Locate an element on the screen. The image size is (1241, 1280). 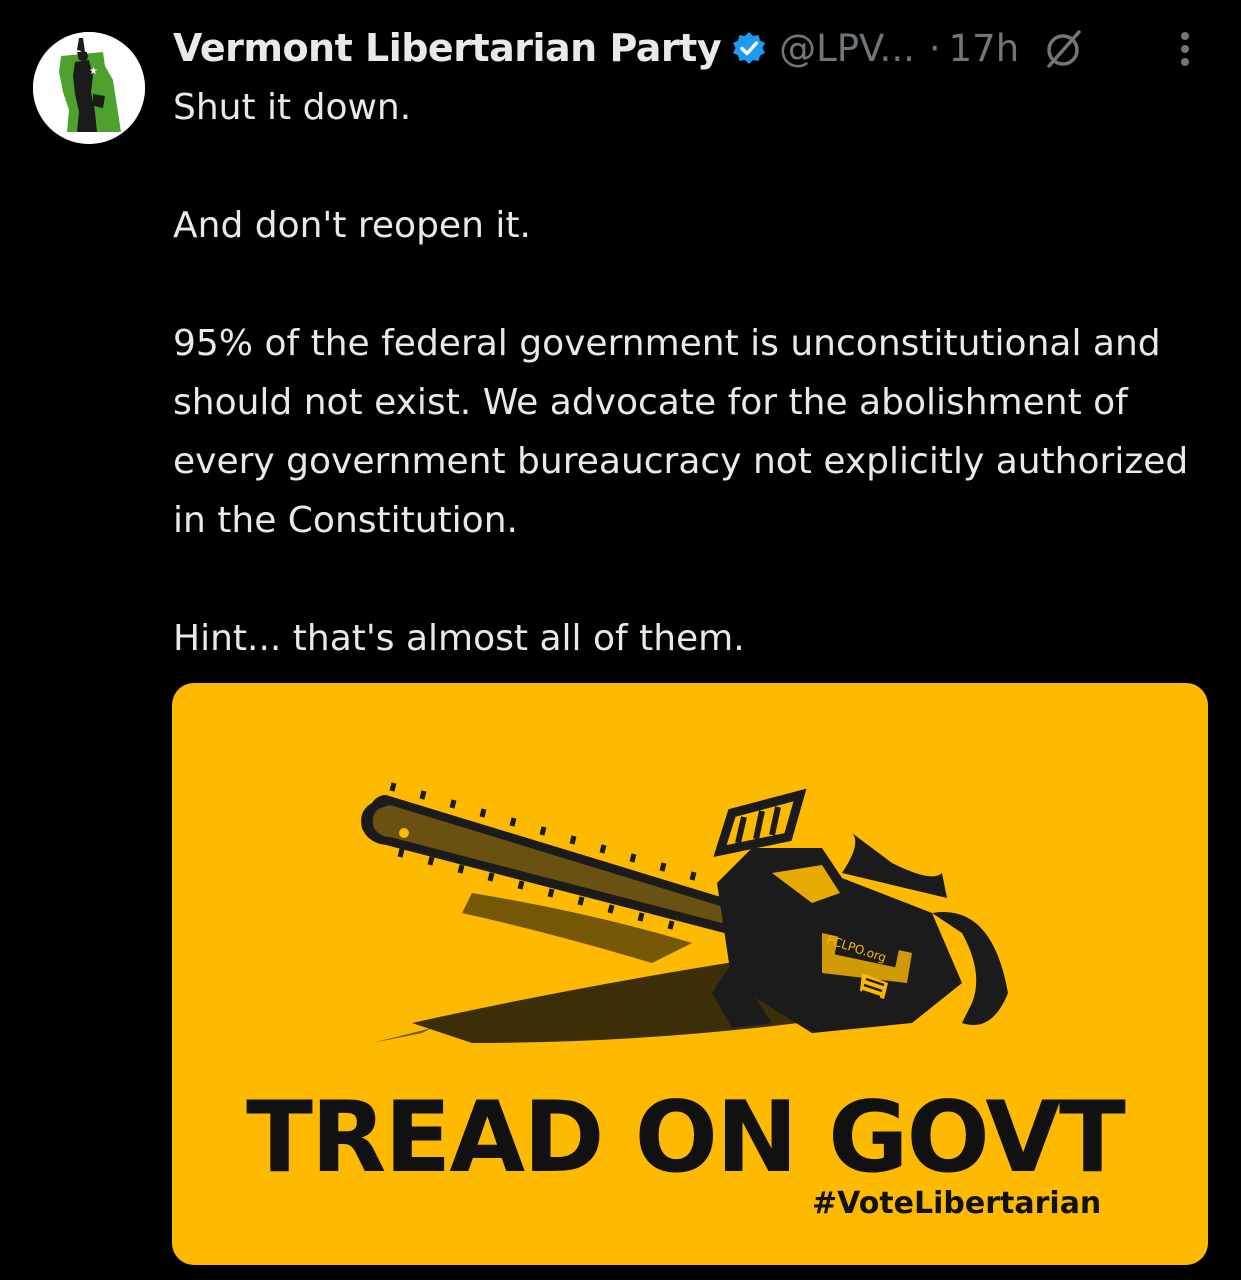
verified-badge-icon is located at coordinates (749, 48).